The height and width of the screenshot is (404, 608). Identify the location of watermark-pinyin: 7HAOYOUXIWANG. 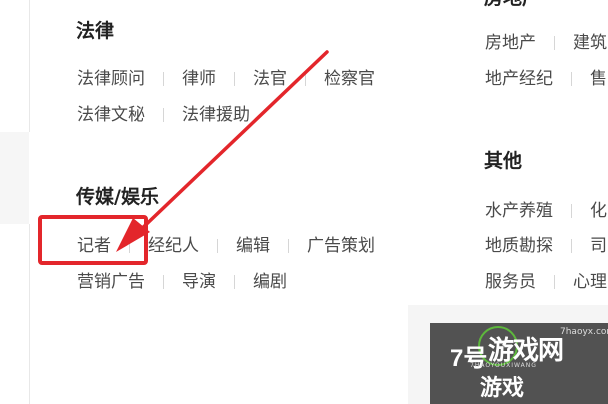
(503, 365).